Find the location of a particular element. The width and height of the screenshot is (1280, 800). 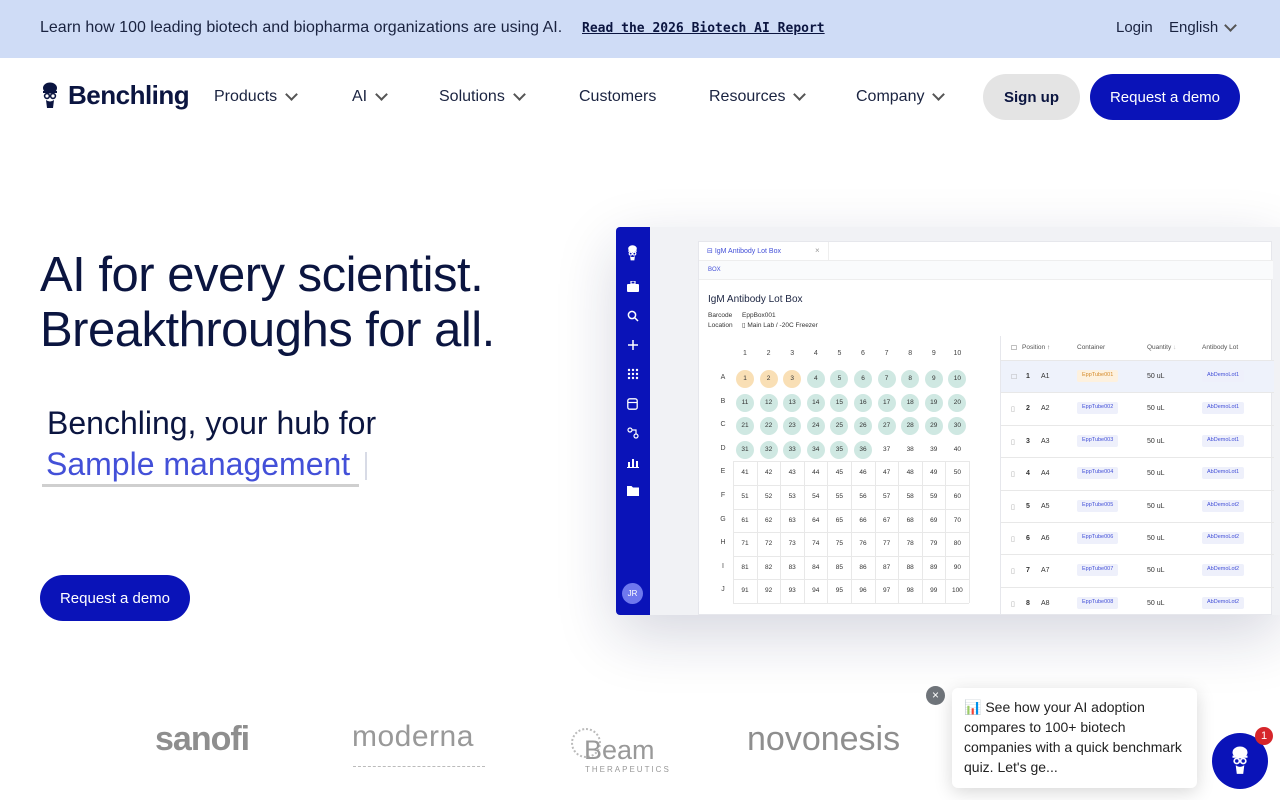

plate-column-label: 5 is located at coordinates (839, 353).